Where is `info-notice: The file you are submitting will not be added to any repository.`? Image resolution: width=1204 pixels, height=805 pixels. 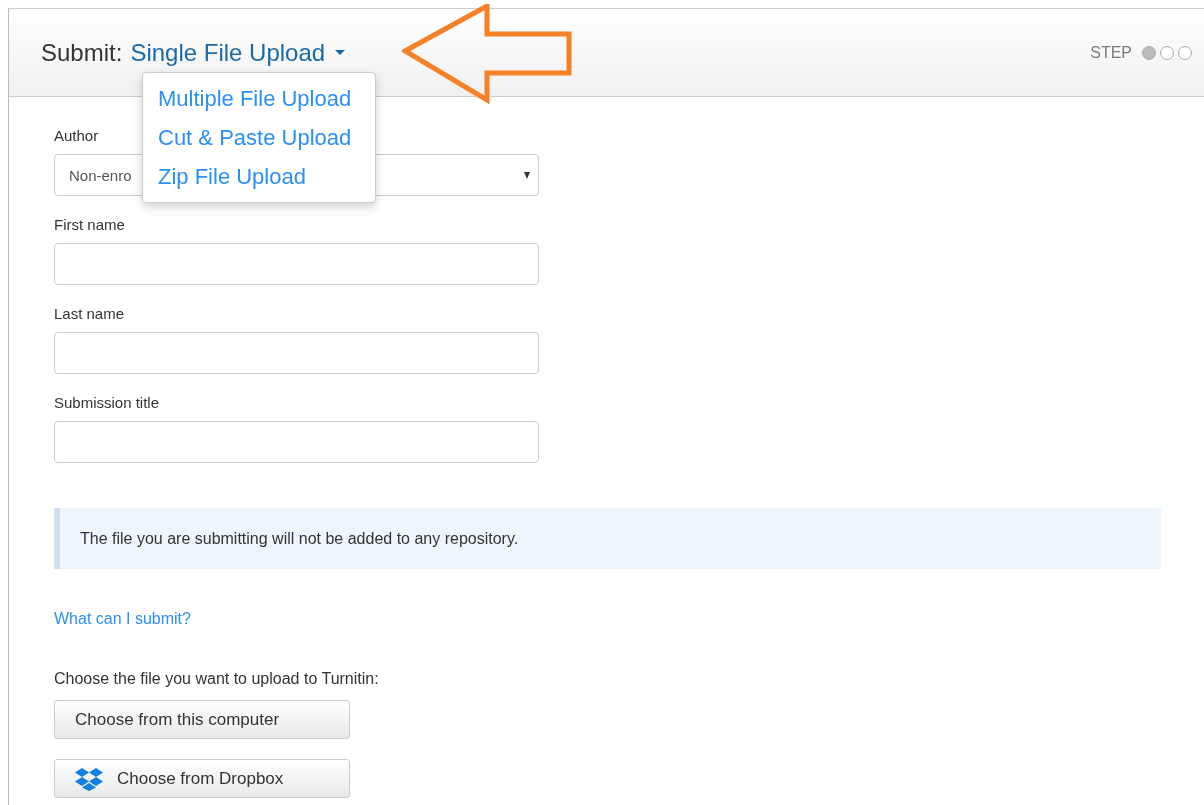
info-notice: The file you are submitting will not be added to any repository. is located at coordinates (607, 538).